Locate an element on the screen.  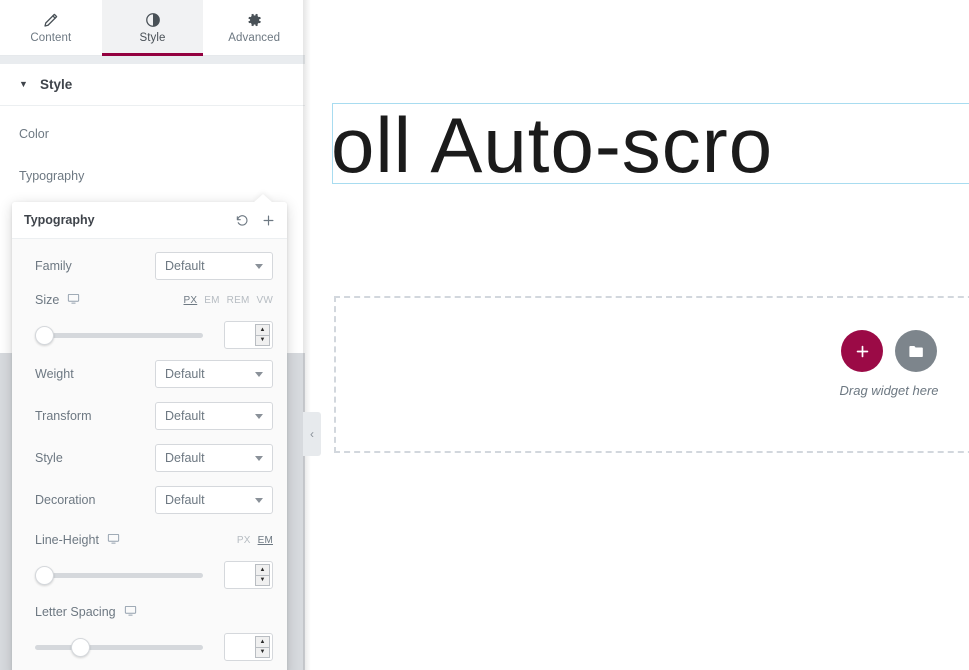
control-row-family: Family Default is located at coordinates (149, 266).